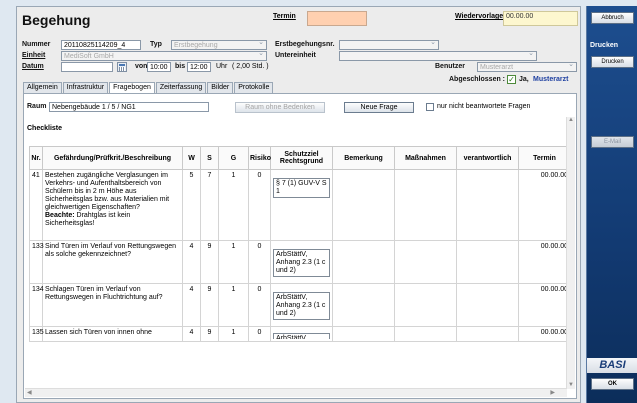 The height and width of the screenshot is (403, 637). I want to click on raum-field: Nebengebäude 1 / 5 / NG1, so click(129, 107).